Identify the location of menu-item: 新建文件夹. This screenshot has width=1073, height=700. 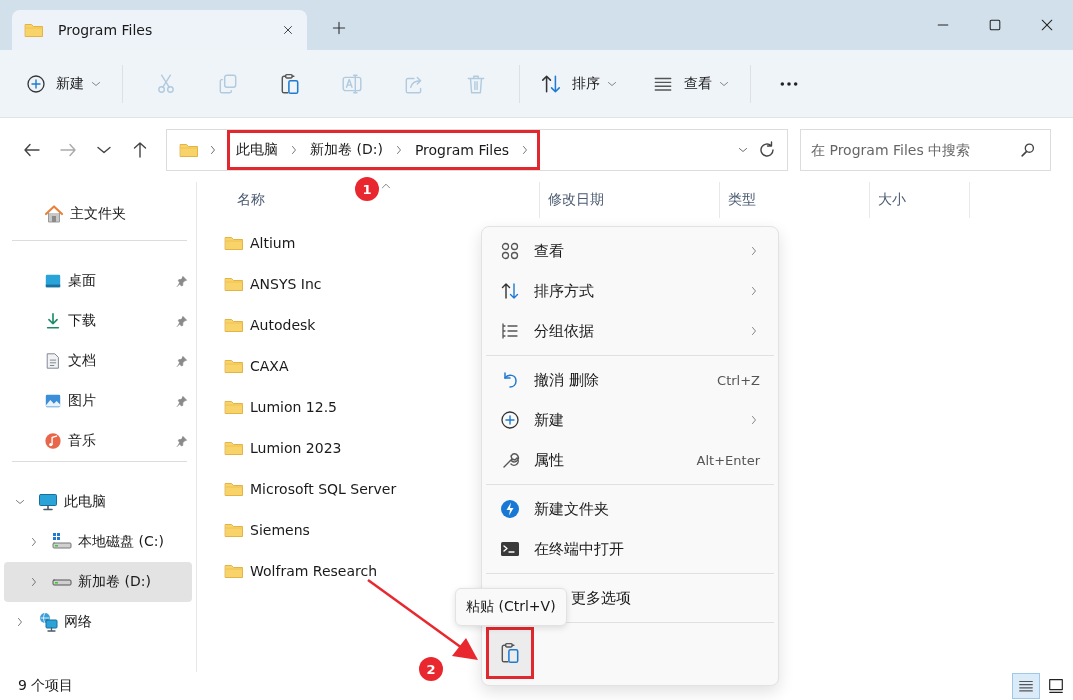
(630, 509).